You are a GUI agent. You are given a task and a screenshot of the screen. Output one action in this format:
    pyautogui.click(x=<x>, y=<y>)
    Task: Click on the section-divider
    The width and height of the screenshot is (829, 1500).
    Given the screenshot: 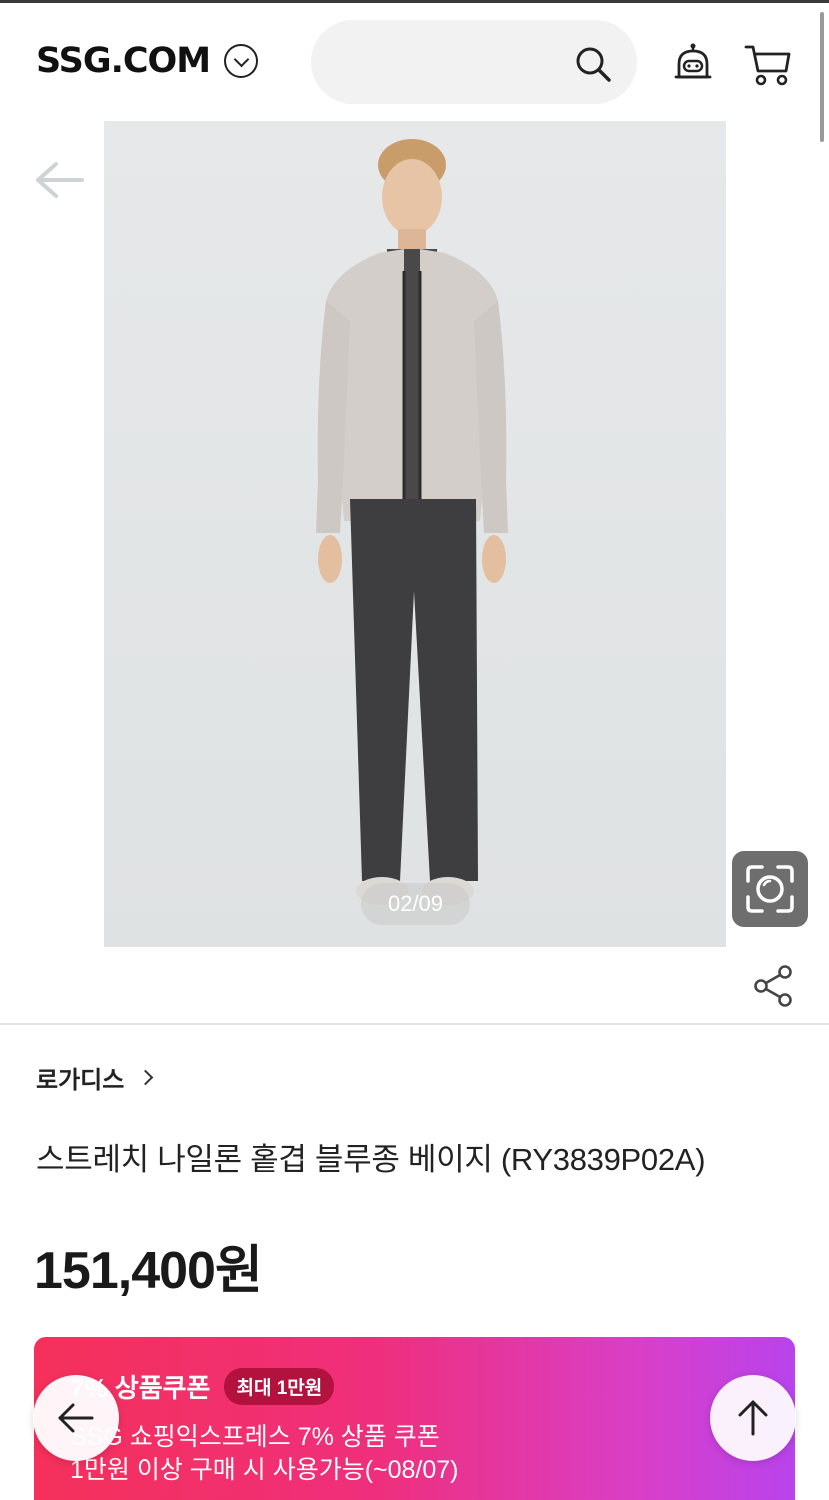 What is the action you would take?
    pyautogui.click(x=414, y=1024)
    